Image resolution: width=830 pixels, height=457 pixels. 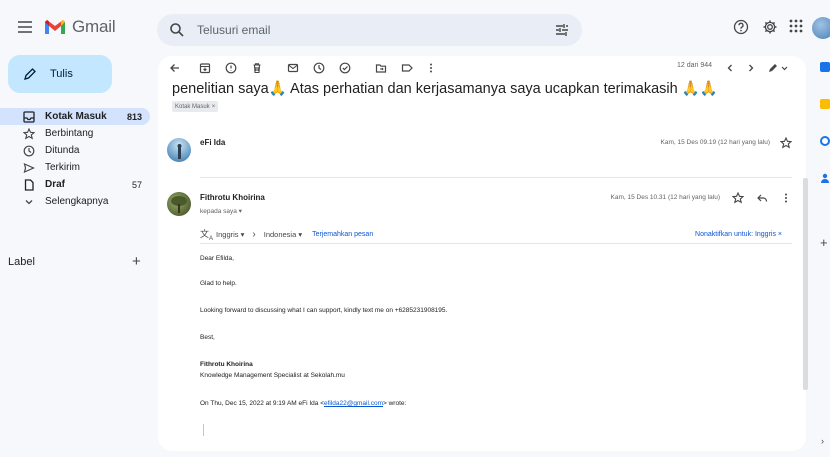 I want to click on gmail-m-icon, so click(x=55, y=26).